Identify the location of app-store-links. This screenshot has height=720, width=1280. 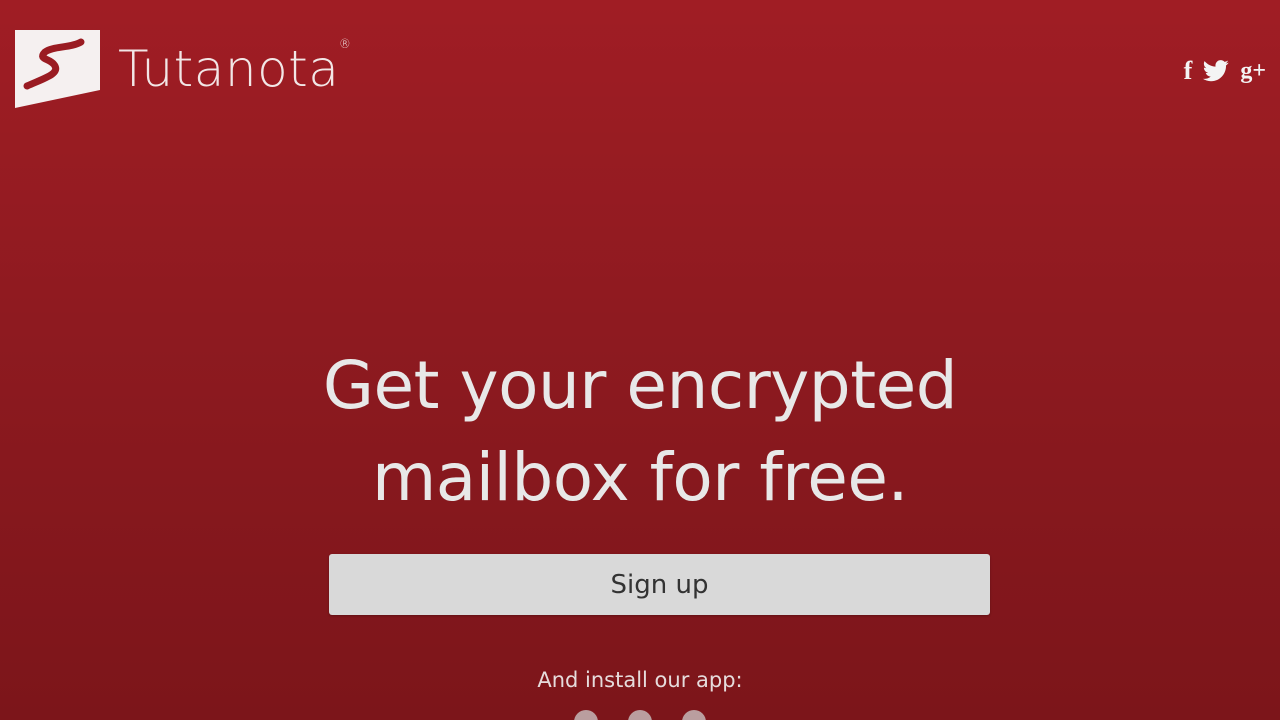
(640, 715).